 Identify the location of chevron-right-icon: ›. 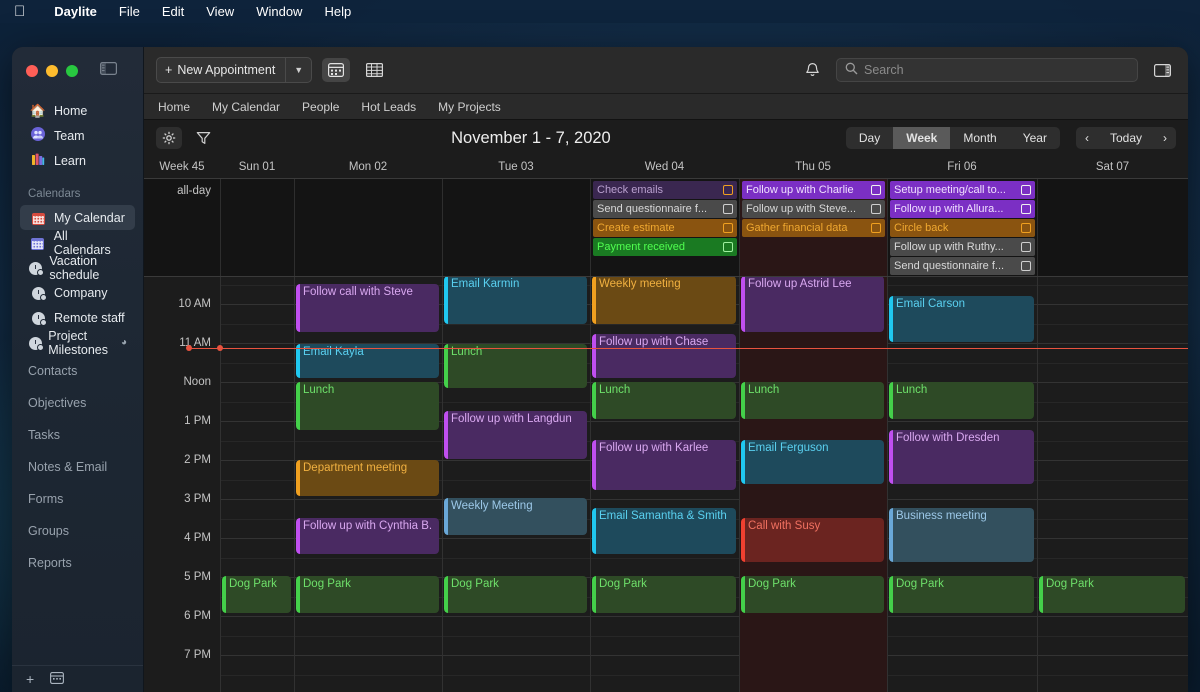
(1165, 138).